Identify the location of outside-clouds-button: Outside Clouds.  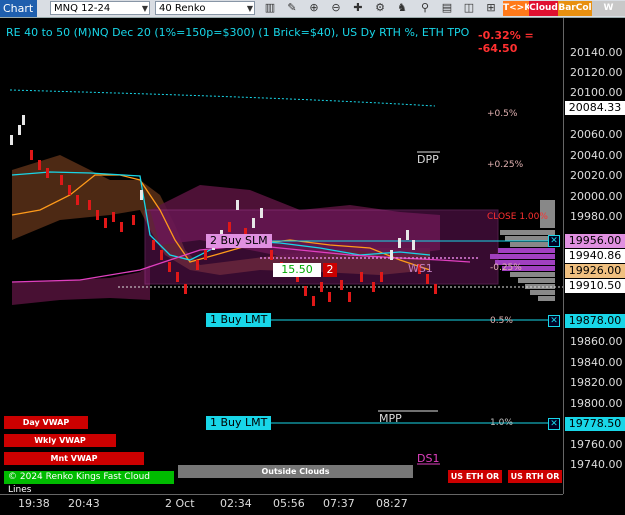
(295, 471).